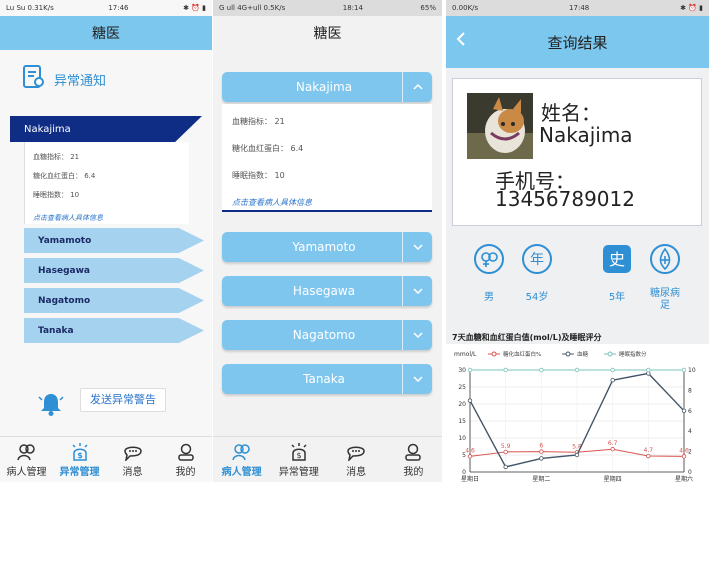 This screenshot has height=567, width=709. What do you see at coordinates (34, 79) in the screenshot?
I see `notification-doc-icon` at bounding box center [34, 79].